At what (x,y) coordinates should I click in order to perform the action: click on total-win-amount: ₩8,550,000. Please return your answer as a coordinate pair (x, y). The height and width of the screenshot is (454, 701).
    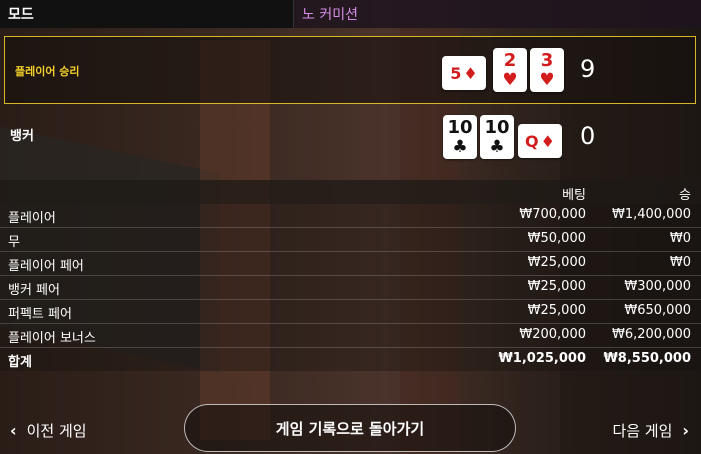
    Looking at the image, I should click on (647, 358).